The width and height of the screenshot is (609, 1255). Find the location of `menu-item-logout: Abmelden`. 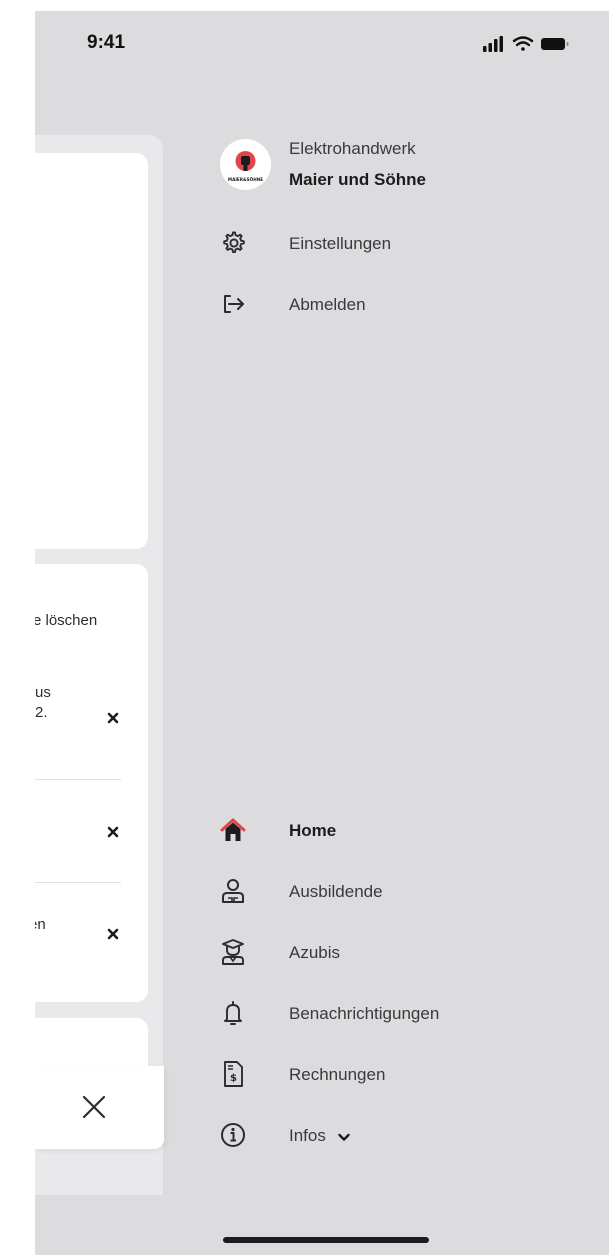

menu-item-logout: Abmelden is located at coordinates (322, 305).